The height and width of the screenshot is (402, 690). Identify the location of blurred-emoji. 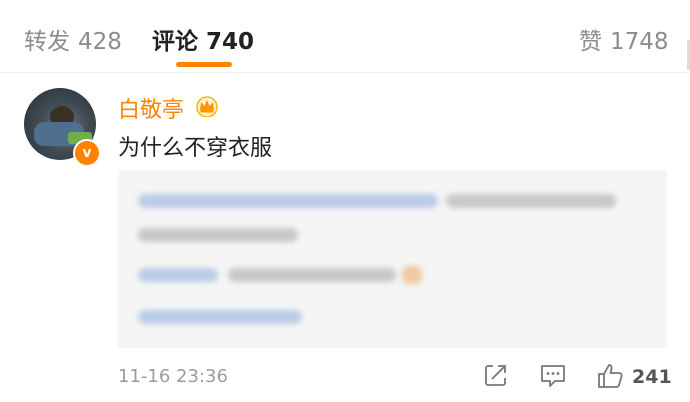
(412, 275).